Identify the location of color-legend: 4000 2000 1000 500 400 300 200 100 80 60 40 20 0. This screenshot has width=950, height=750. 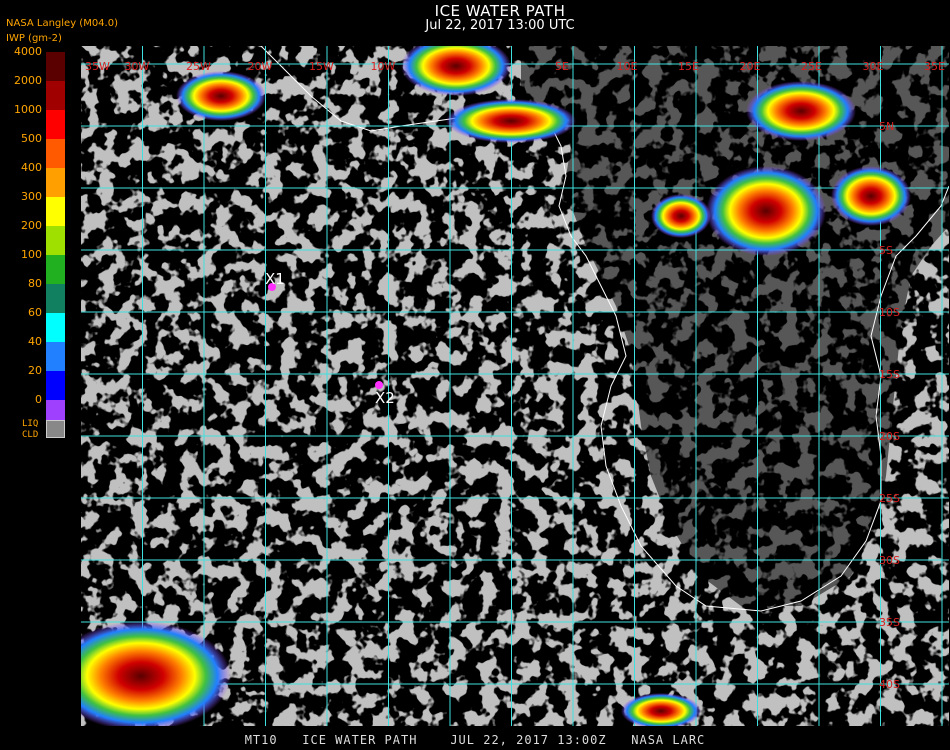
(40, 246).